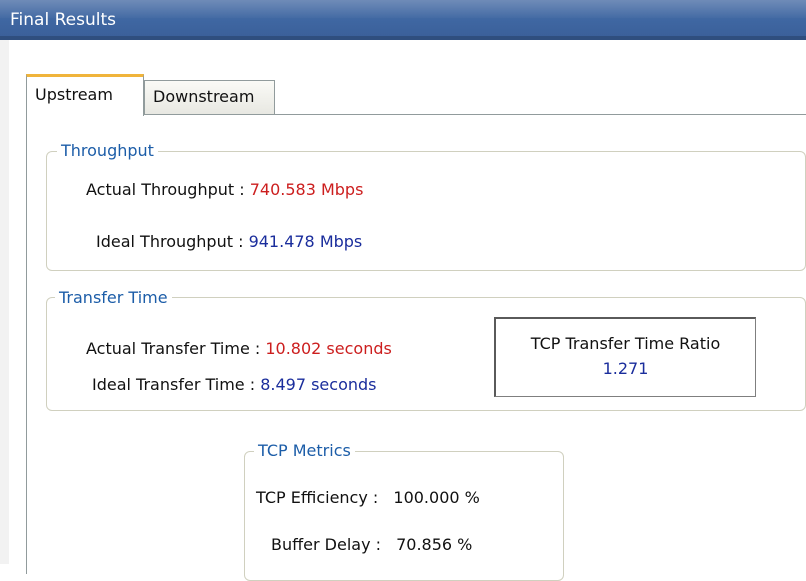 This screenshot has height=581, width=806. I want to click on window-left-edge, so click(4, 282).